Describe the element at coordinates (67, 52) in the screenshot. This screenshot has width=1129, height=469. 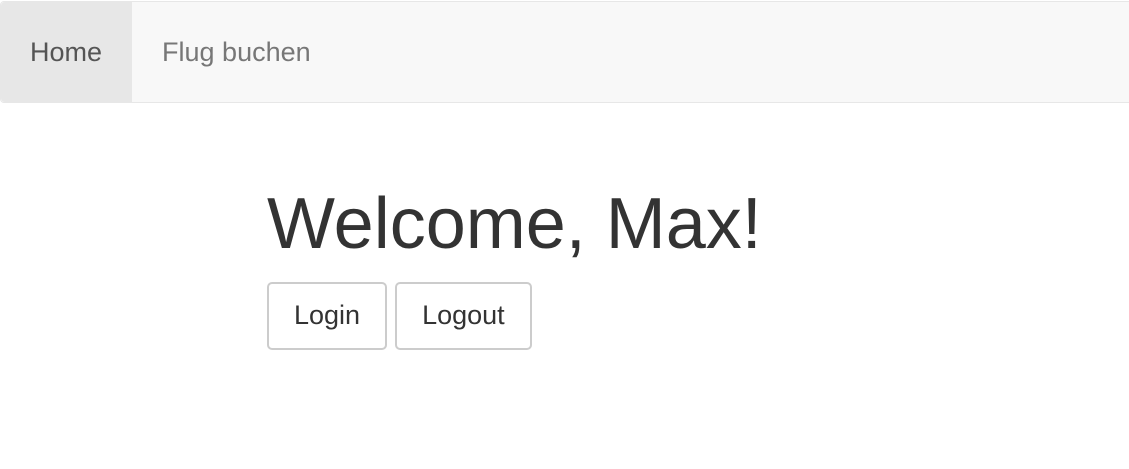
I see `nav-item-home: Home` at that location.